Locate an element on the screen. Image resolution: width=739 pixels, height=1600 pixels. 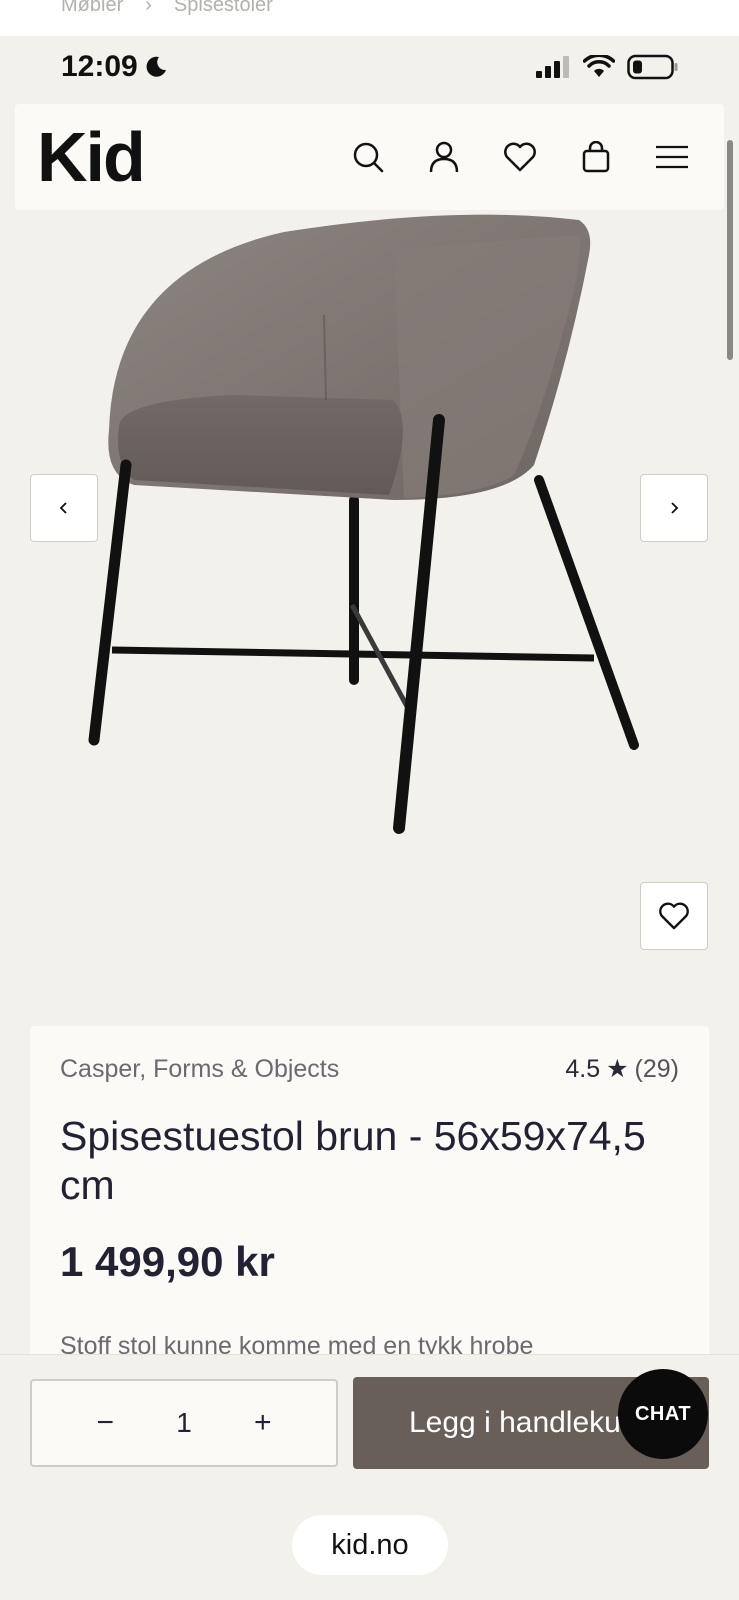
menu-button is located at coordinates (672, 157).